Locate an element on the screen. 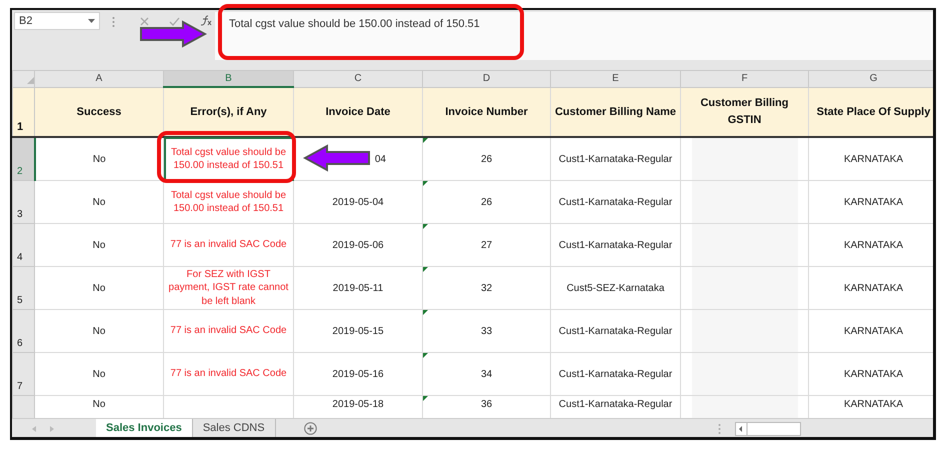  row-header: 3 is located at coordinates (23, 202).